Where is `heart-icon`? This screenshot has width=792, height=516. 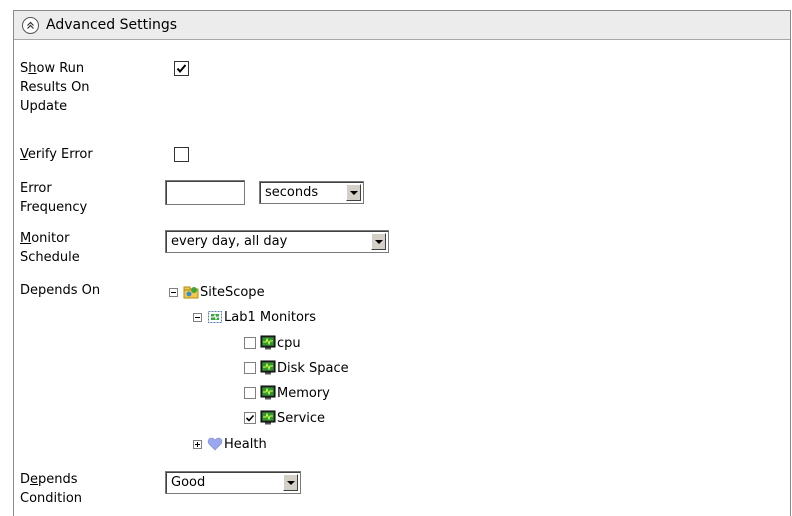 heart-icon is located at coordinates (215, 444).